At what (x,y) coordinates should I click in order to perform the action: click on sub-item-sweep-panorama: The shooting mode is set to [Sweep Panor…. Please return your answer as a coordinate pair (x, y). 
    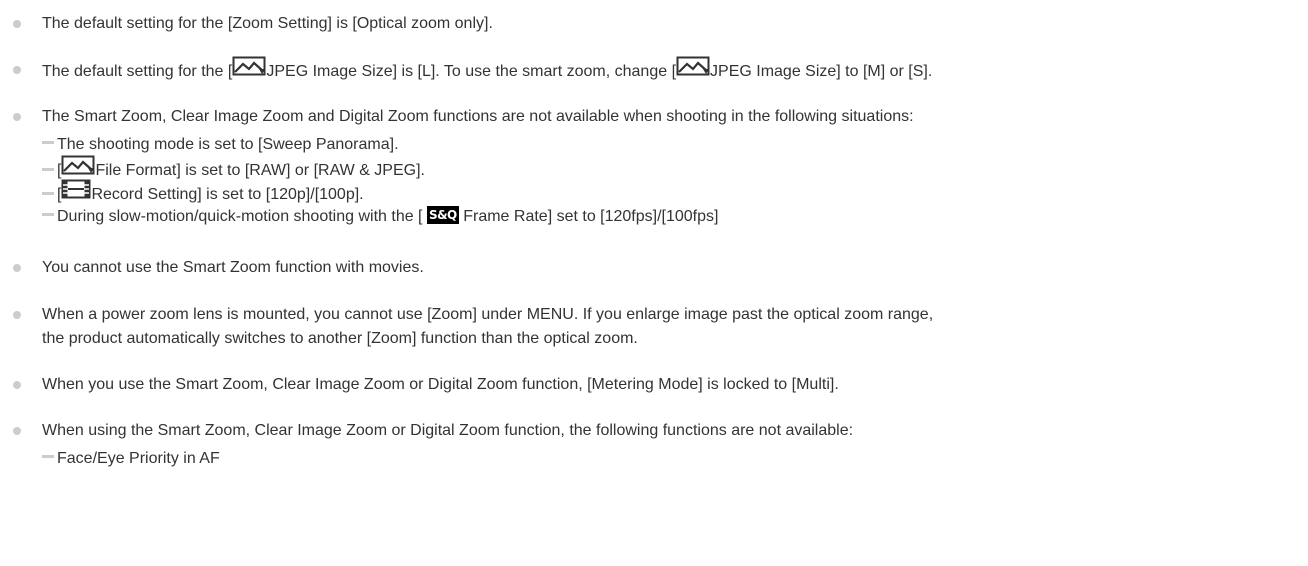
    Looking at the image, I should click on (220, 145).